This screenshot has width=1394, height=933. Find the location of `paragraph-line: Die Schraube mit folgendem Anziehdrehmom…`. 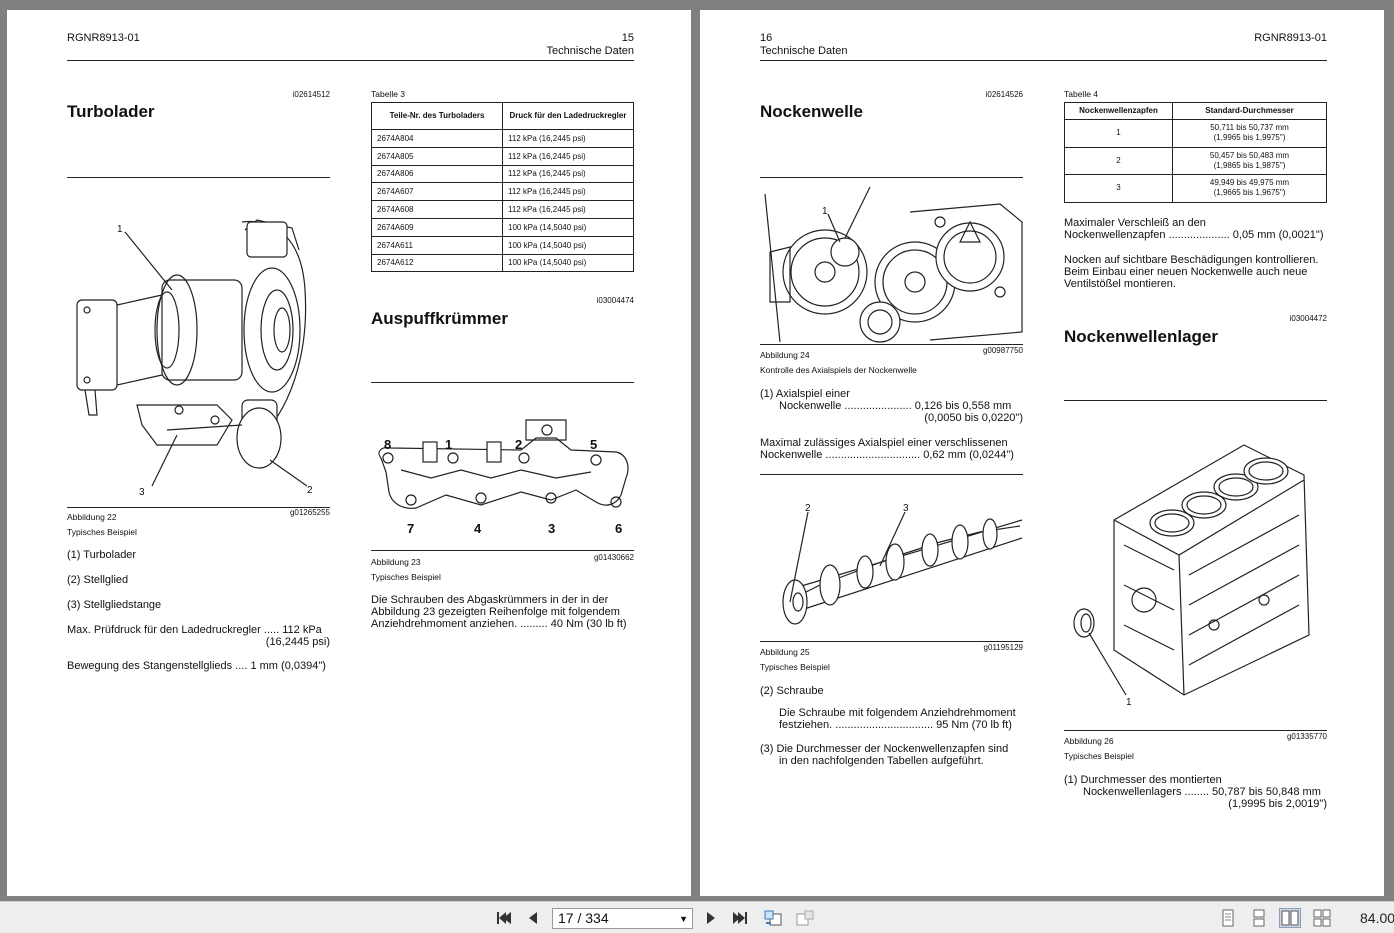

paragraph-line: Die Schraube mit folgendem Anziehdrehmom… is located at coordinates (897, 713).